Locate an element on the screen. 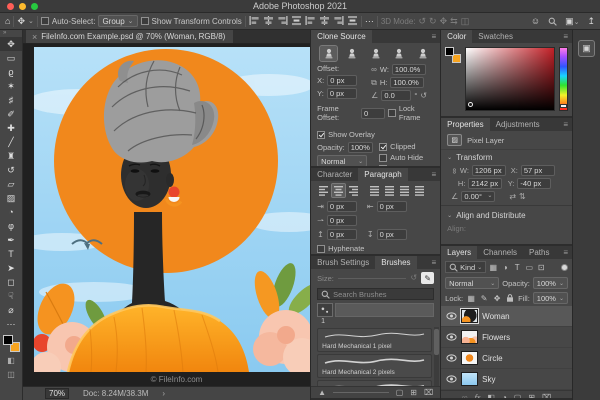 The width and height of the screenshot is (600, 400). tool-clone-stamp: ♜ is located at coordinates (11, 156).